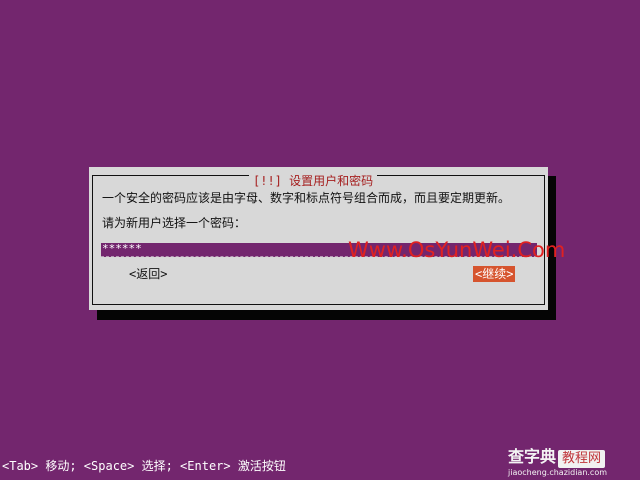 The width and height of the screenshot is (640, 480). I want to click on dialog-title: [!!] 设置用户和密码, so click(313, 181).